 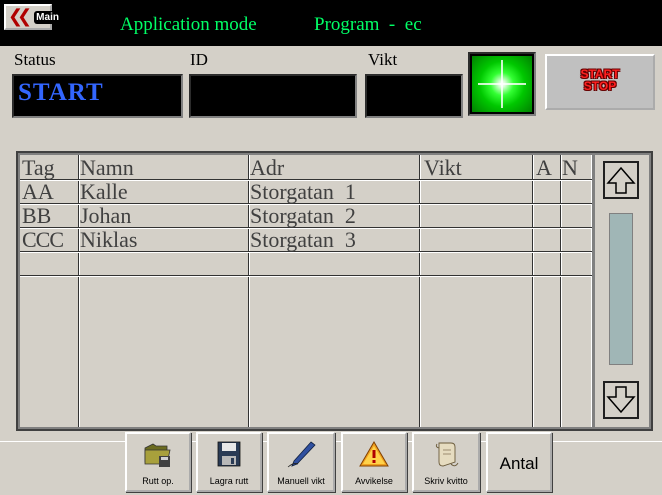 I want to click on cell-tag: BB, so click(x=36, y=216).